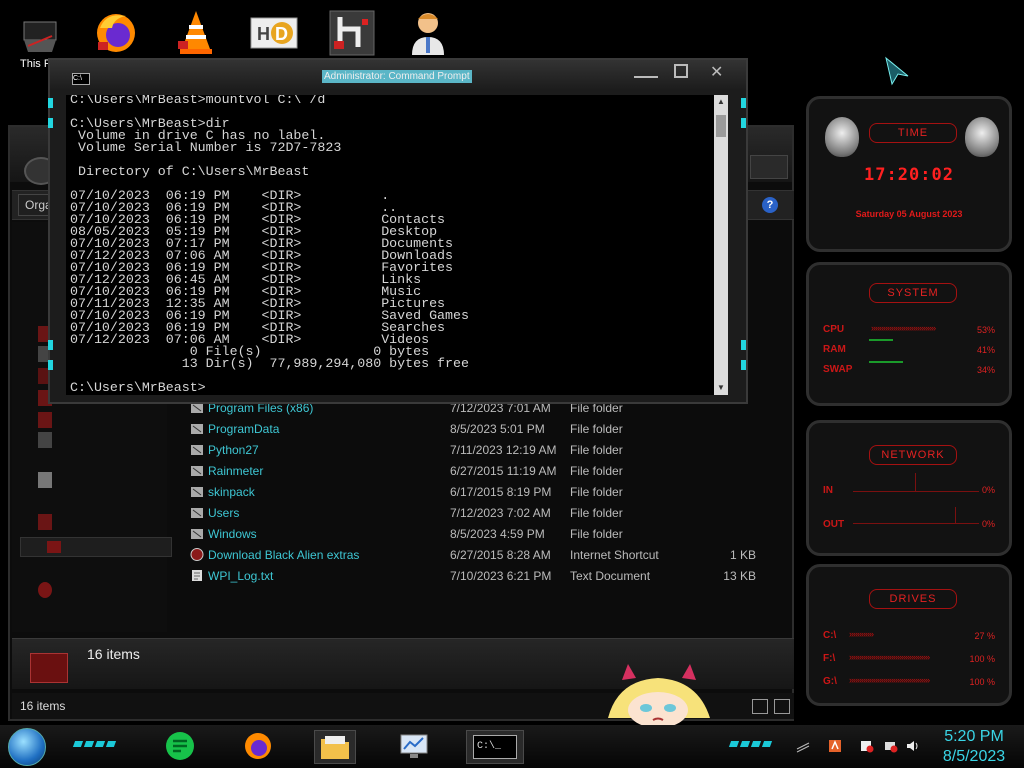 This screenshot has height=768, width=1024. I want to click on this-pc-icon, so click(40, 34).